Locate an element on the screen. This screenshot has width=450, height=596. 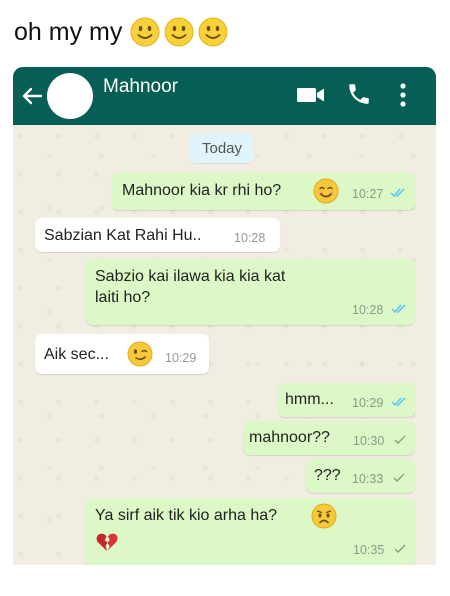
message-time: 10:27 is located at coordinates (368, 194).